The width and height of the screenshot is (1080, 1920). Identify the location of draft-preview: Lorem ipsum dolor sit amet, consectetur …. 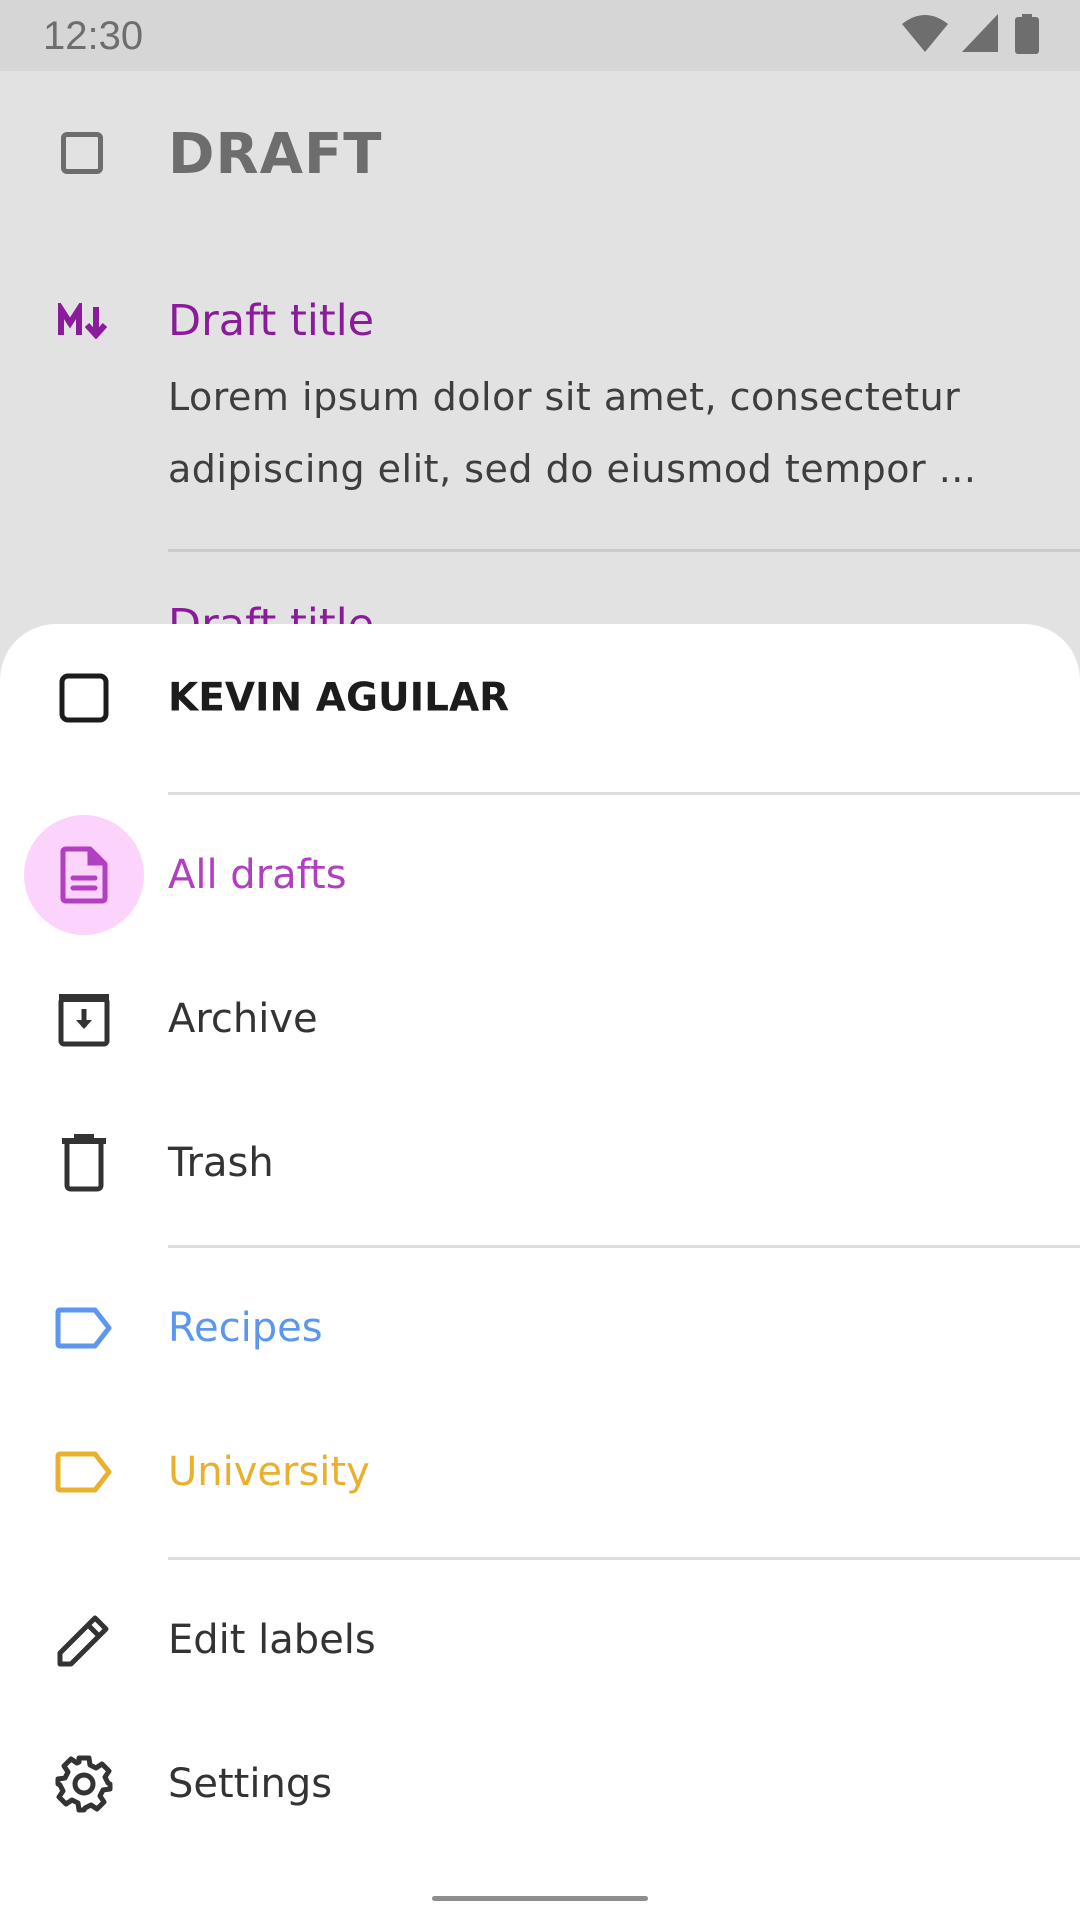
(608, 433).